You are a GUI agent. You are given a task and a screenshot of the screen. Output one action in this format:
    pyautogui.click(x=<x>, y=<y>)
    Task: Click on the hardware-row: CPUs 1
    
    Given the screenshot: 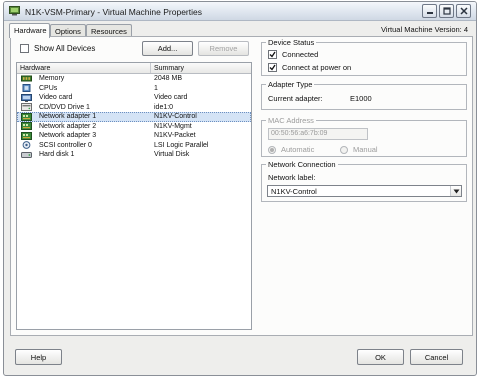 What is the action you would take?
    pyautogui.click(x=134, y=89)
    